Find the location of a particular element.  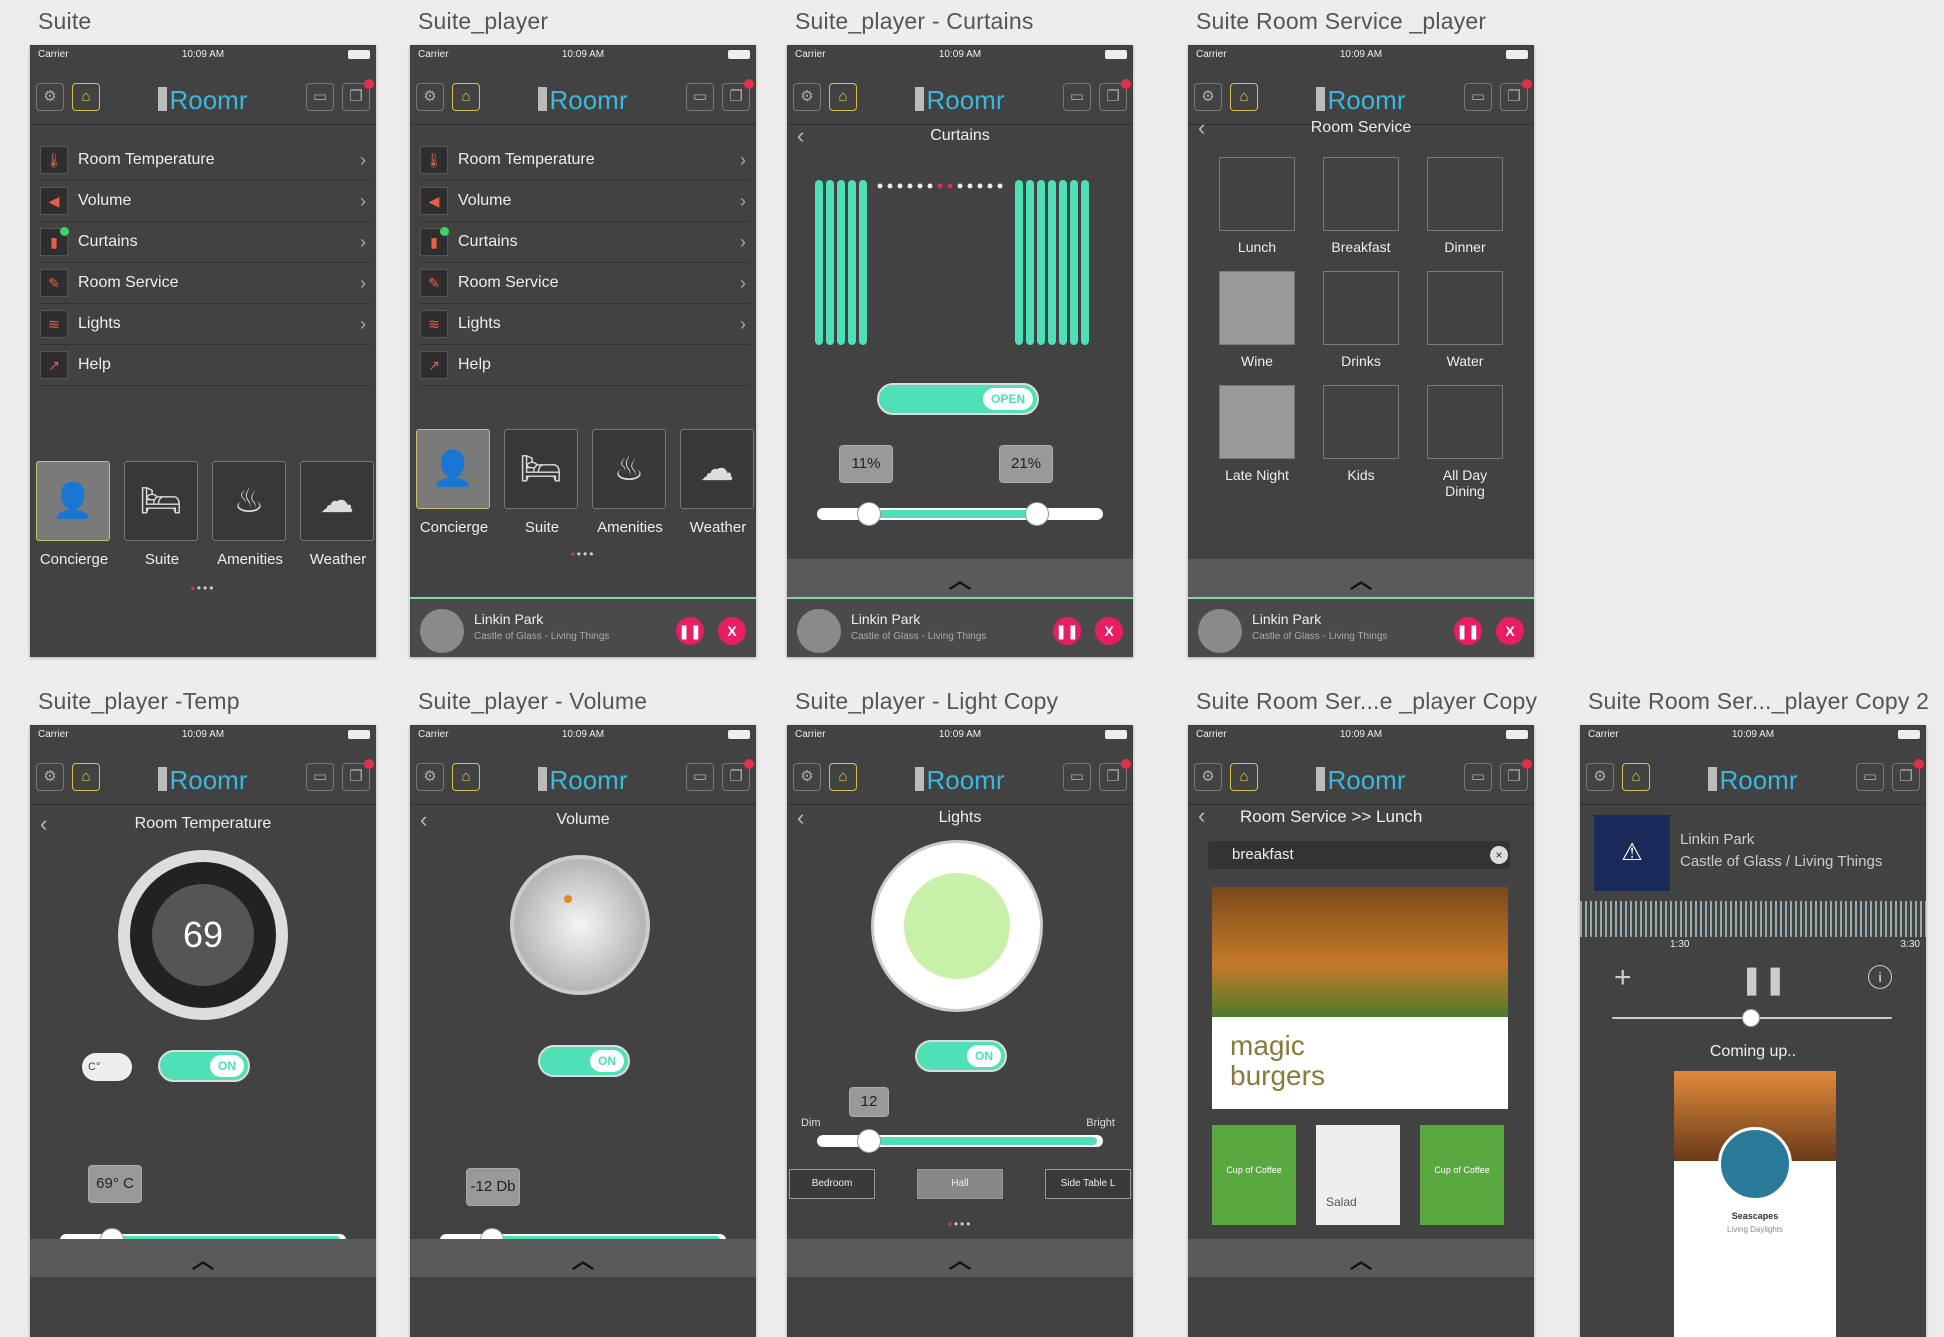

curtain-toggle: OPEN is located at coordinates (958, 399).